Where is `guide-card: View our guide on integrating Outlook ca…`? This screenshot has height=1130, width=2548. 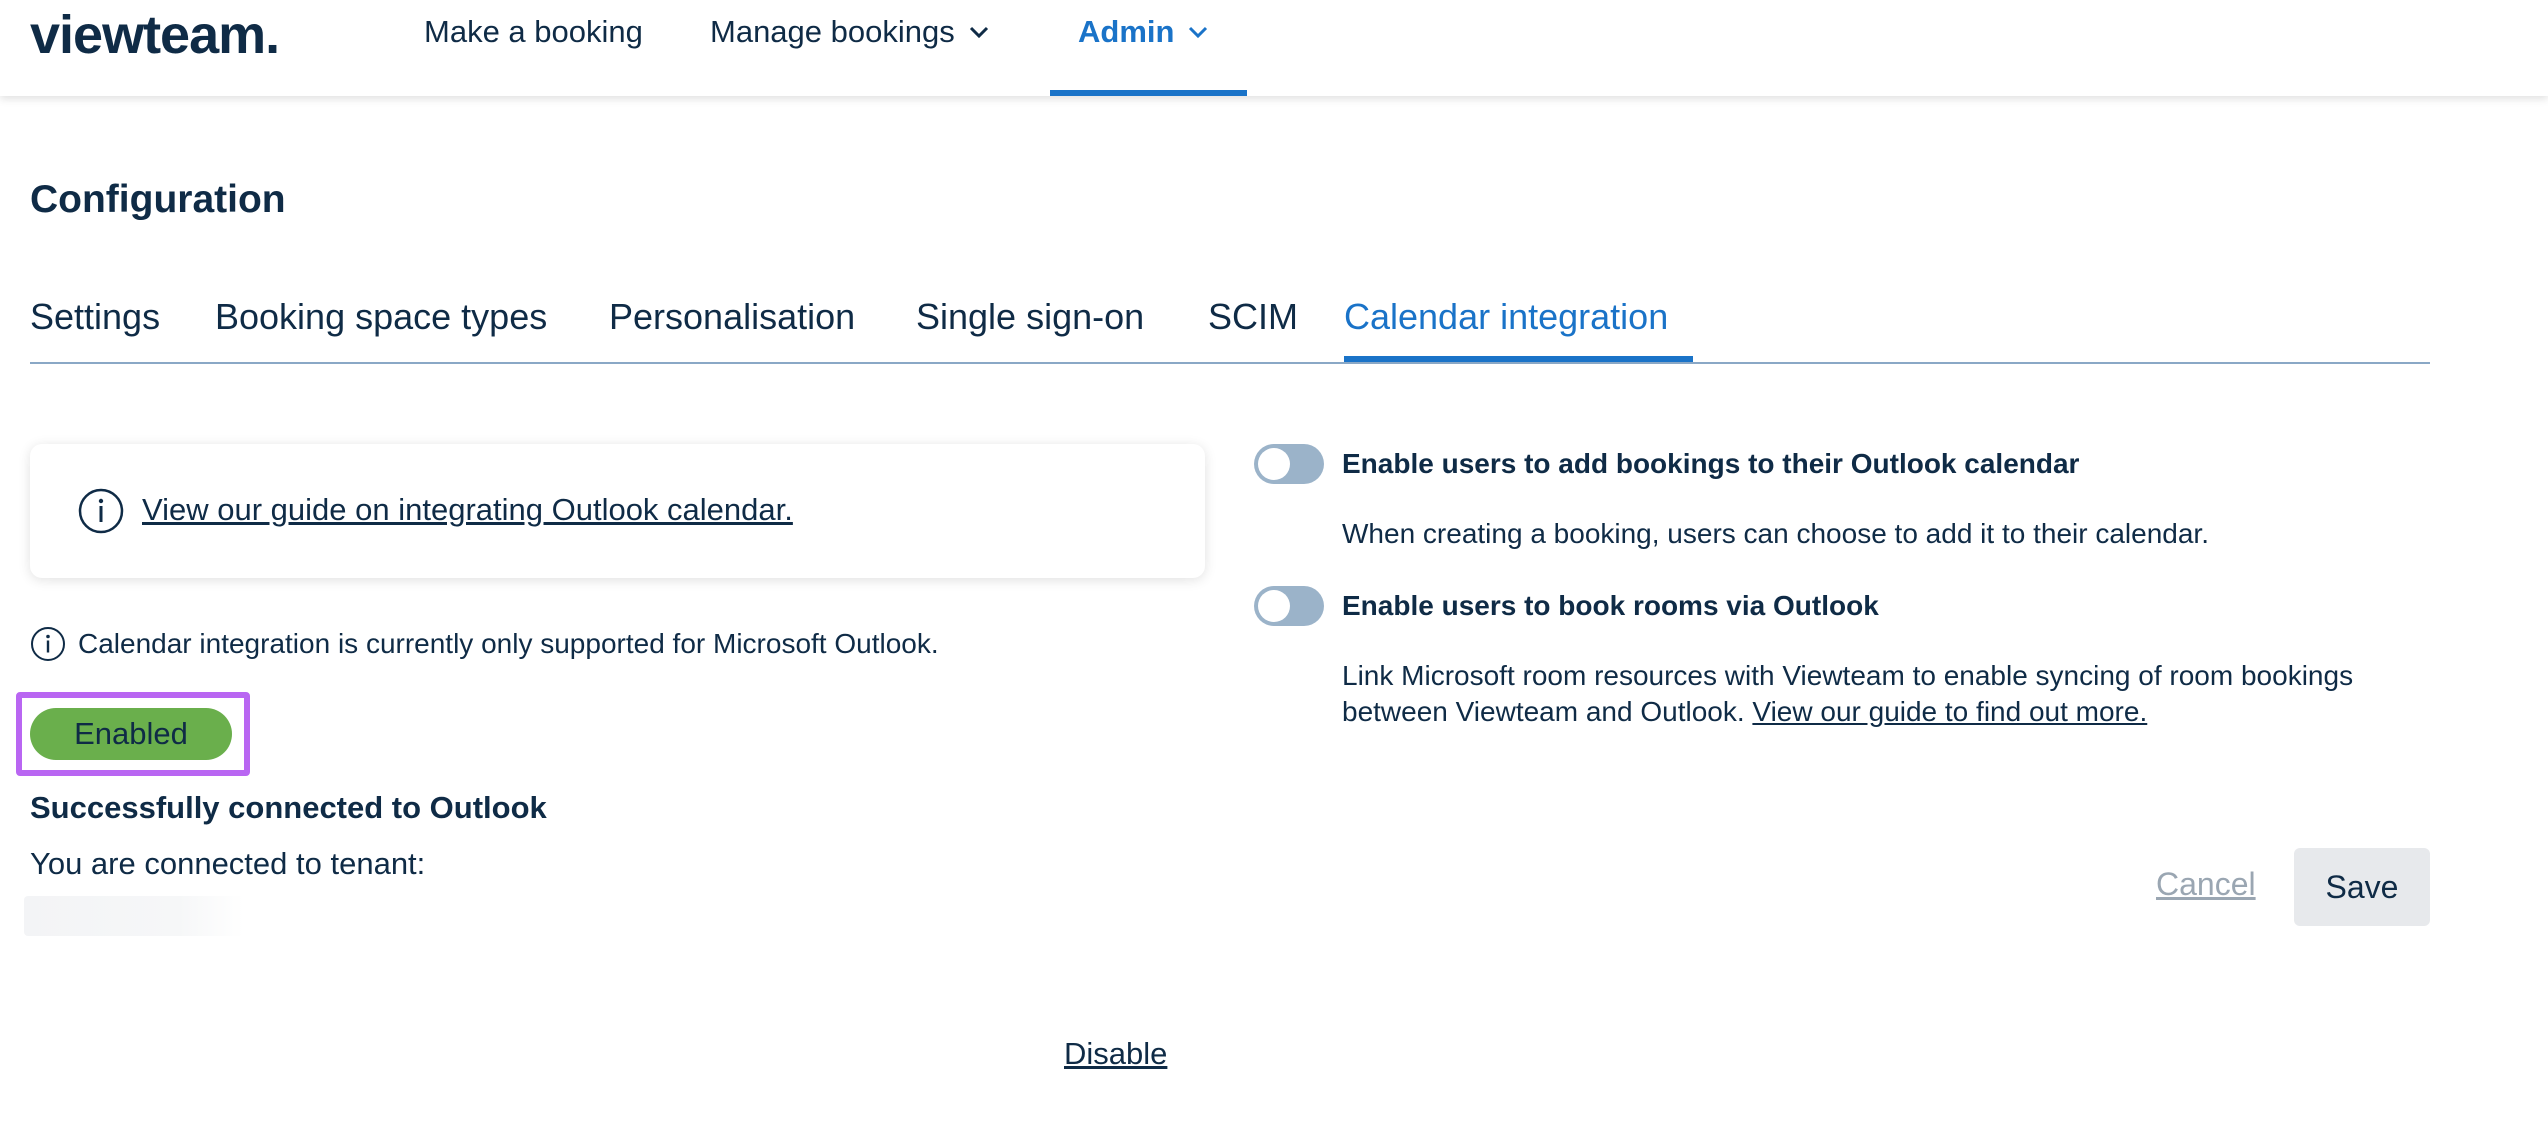
guide-card: View our guide on integrating Outlook ca… is located at coordinates (617, 511).